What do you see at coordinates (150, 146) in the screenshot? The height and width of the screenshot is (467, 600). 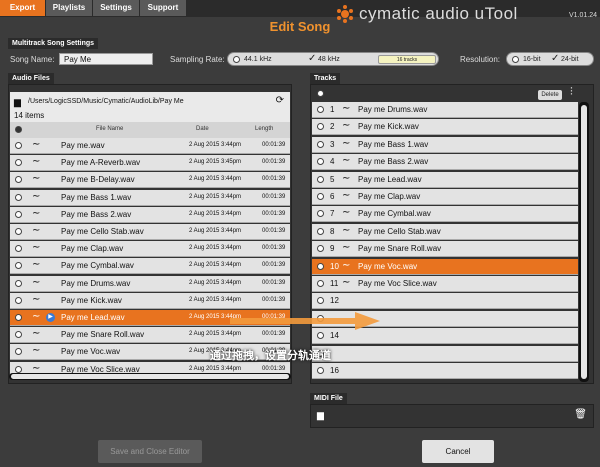 I see `file-row: ∼ Pay me.wav 2 Aug 2015 3:44pm 00:01:39` at bounding box center [150, 146].